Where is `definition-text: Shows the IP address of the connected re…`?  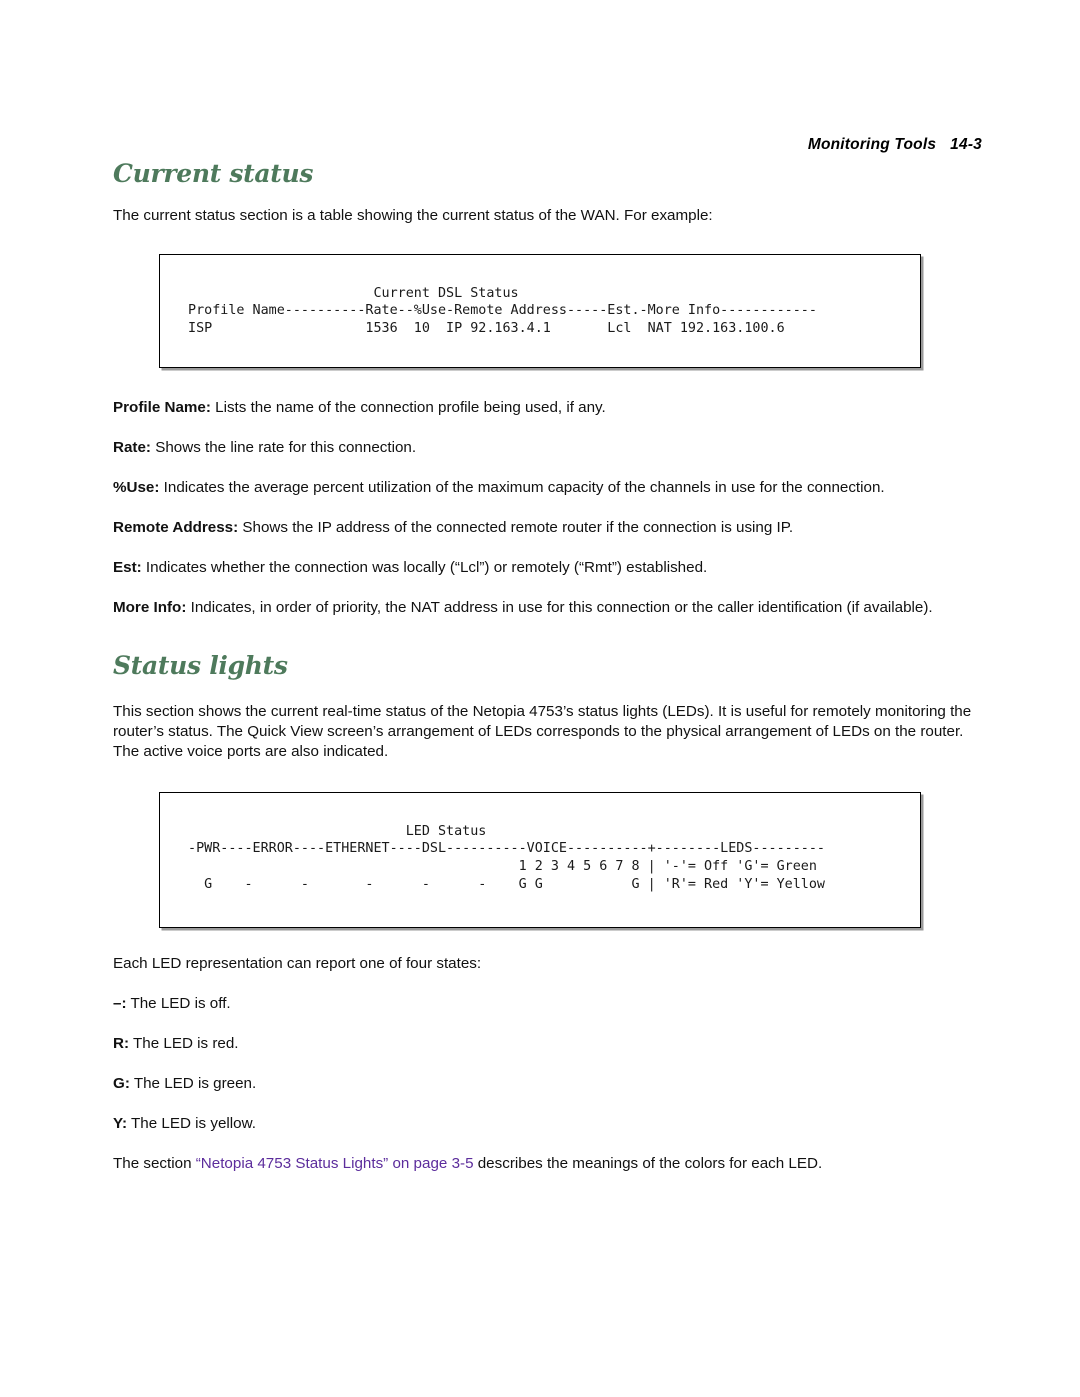 definition-text: Shows the IP address of the connected re… is located at coordinates (516, 528).